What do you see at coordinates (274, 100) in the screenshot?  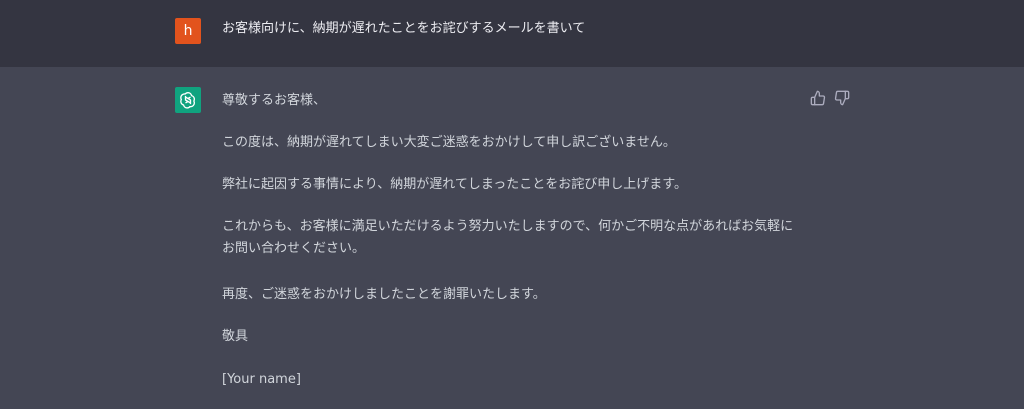 I see `message-paragraph-greeting: 尊敬するお客様、` at bounding box center [274, 100].